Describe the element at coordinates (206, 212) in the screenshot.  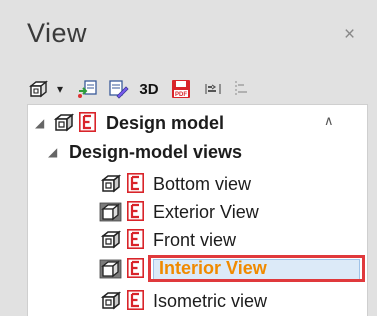
I see `tree-item-label: Exterior View` at that location.